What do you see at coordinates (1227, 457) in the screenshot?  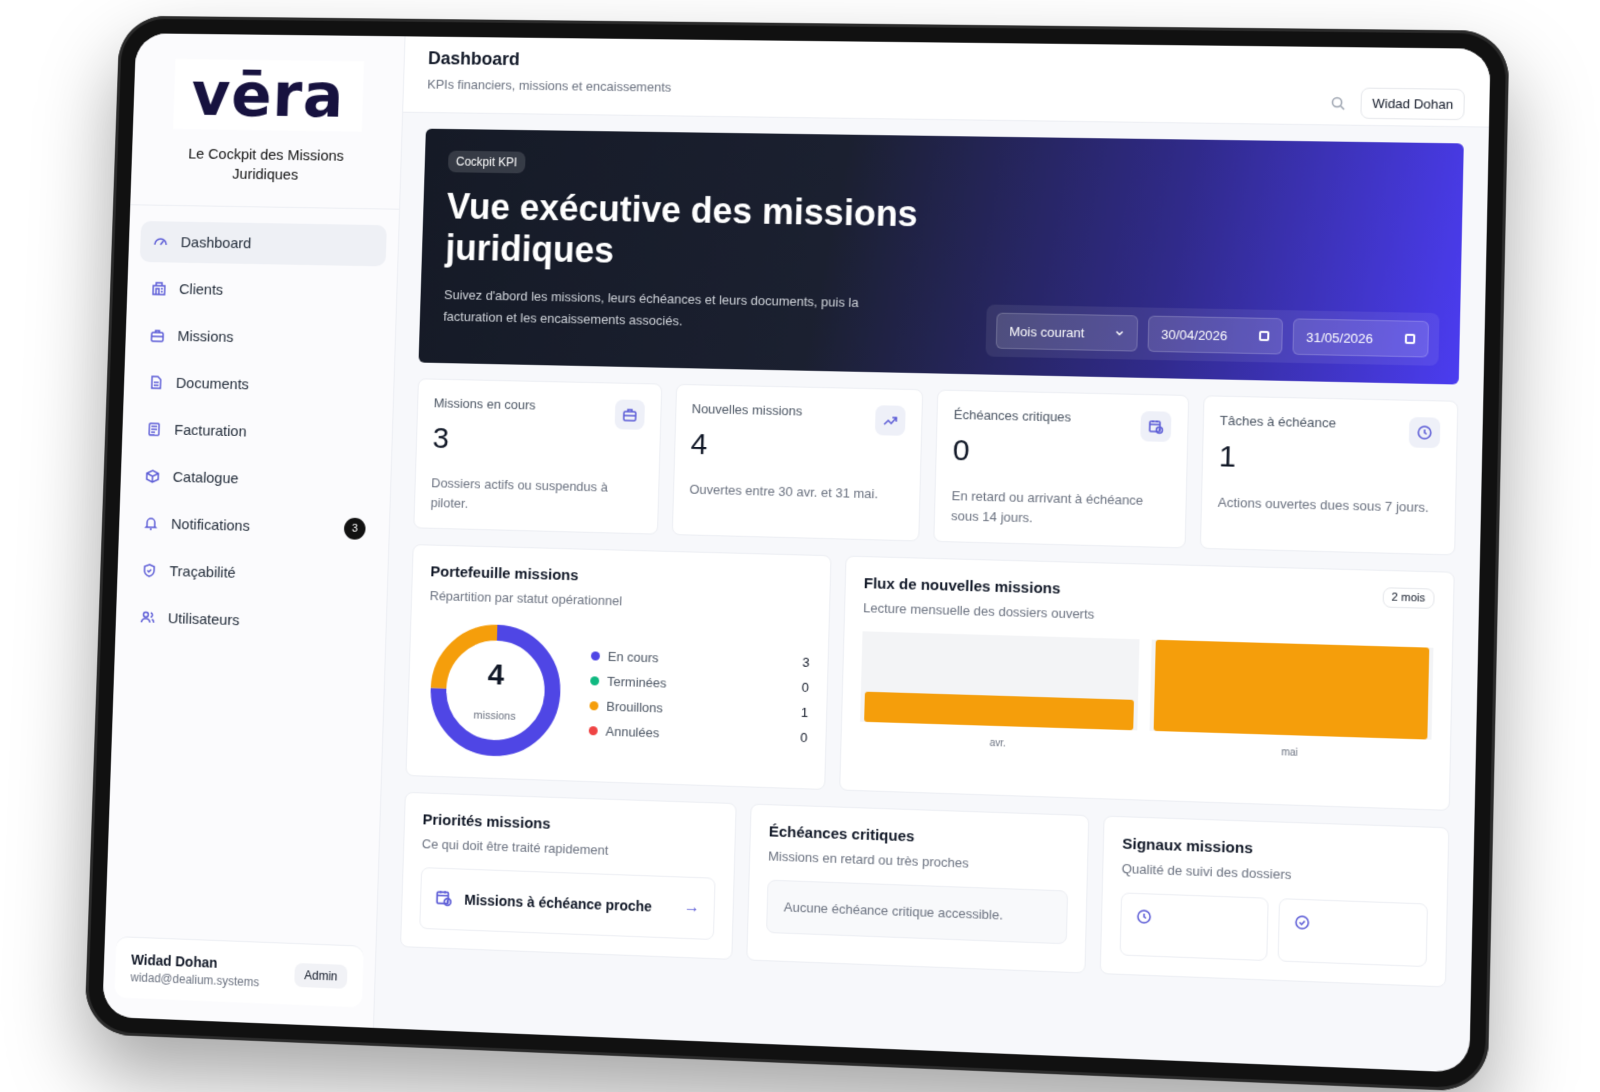 I see `kpi-value: 1` at bounding box center [1227, 457].